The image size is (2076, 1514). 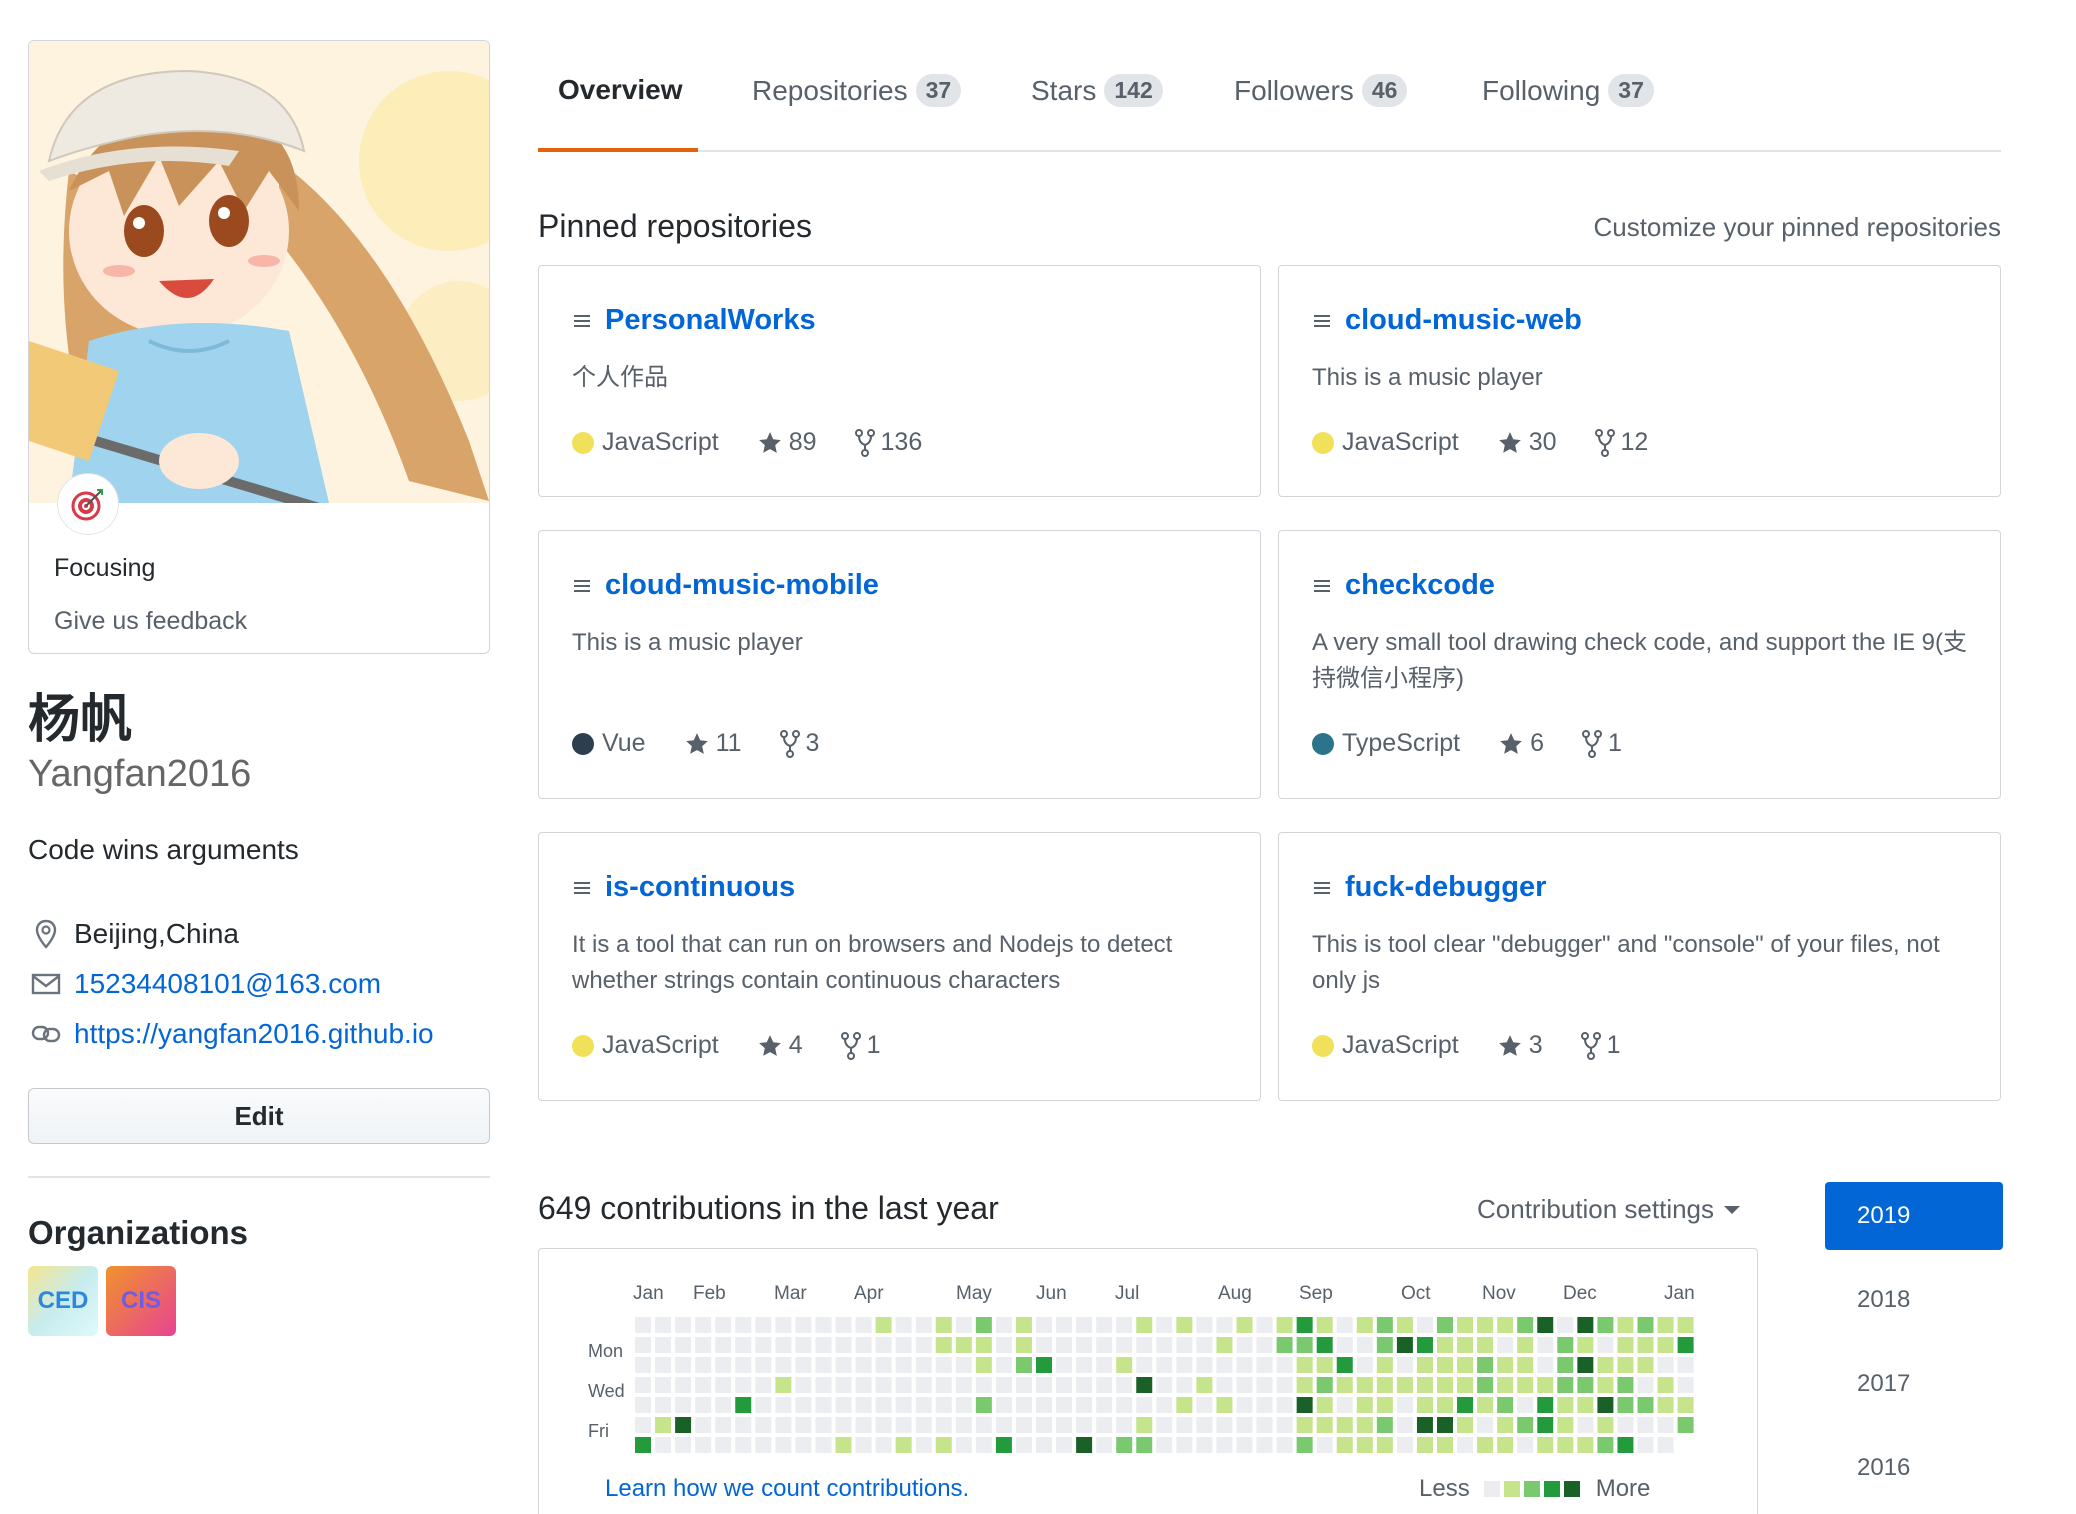 What do you see at coordinates (204, 984) in the screenshot?
I see `email-row: 15234408101@163.com` at bounding box center [204, 984].